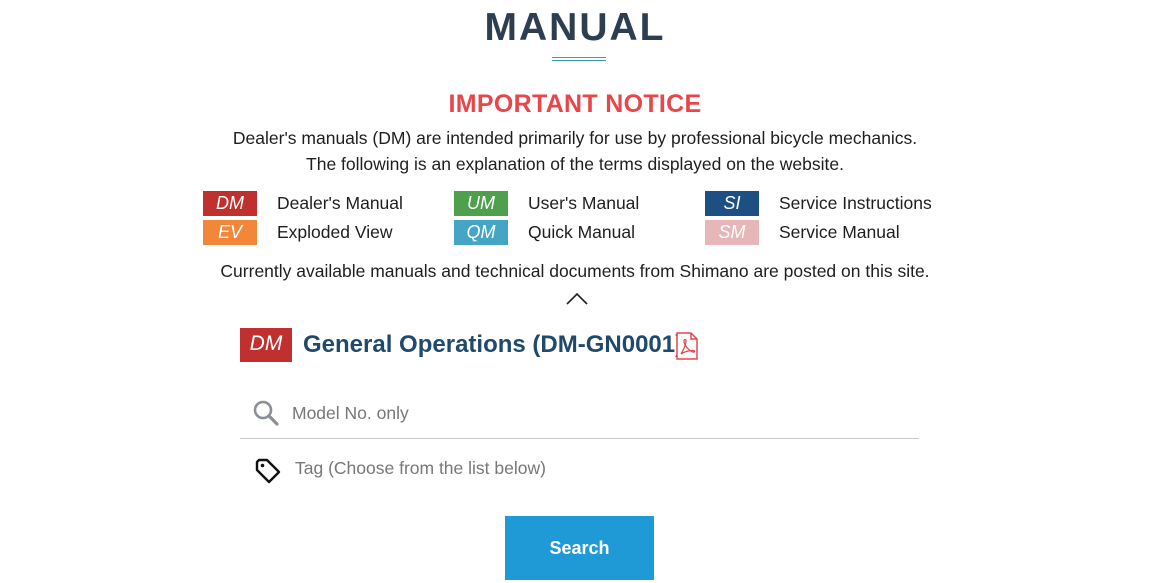 The height and width of the screenshot is (583, 1150). Describe the element at coordinates (577, 299) in the screenshot. I see `chevron-up-icon` at that location.